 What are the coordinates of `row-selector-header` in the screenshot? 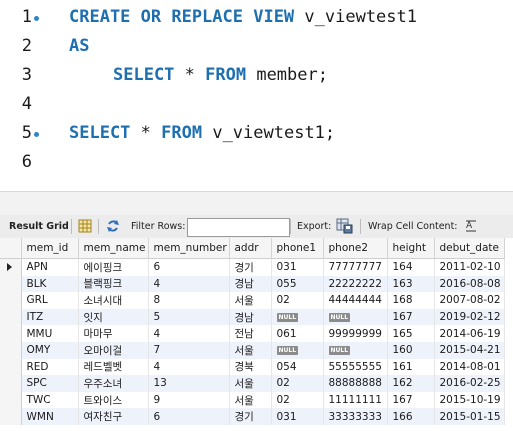 It's located at (11, 248).